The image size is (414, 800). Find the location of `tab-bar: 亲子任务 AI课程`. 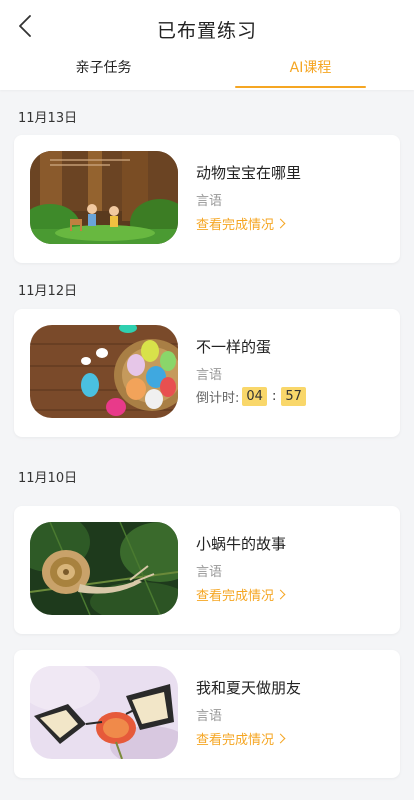

tab-bar: 亲子任务 AI课程 is located at coordinates (207, 70).